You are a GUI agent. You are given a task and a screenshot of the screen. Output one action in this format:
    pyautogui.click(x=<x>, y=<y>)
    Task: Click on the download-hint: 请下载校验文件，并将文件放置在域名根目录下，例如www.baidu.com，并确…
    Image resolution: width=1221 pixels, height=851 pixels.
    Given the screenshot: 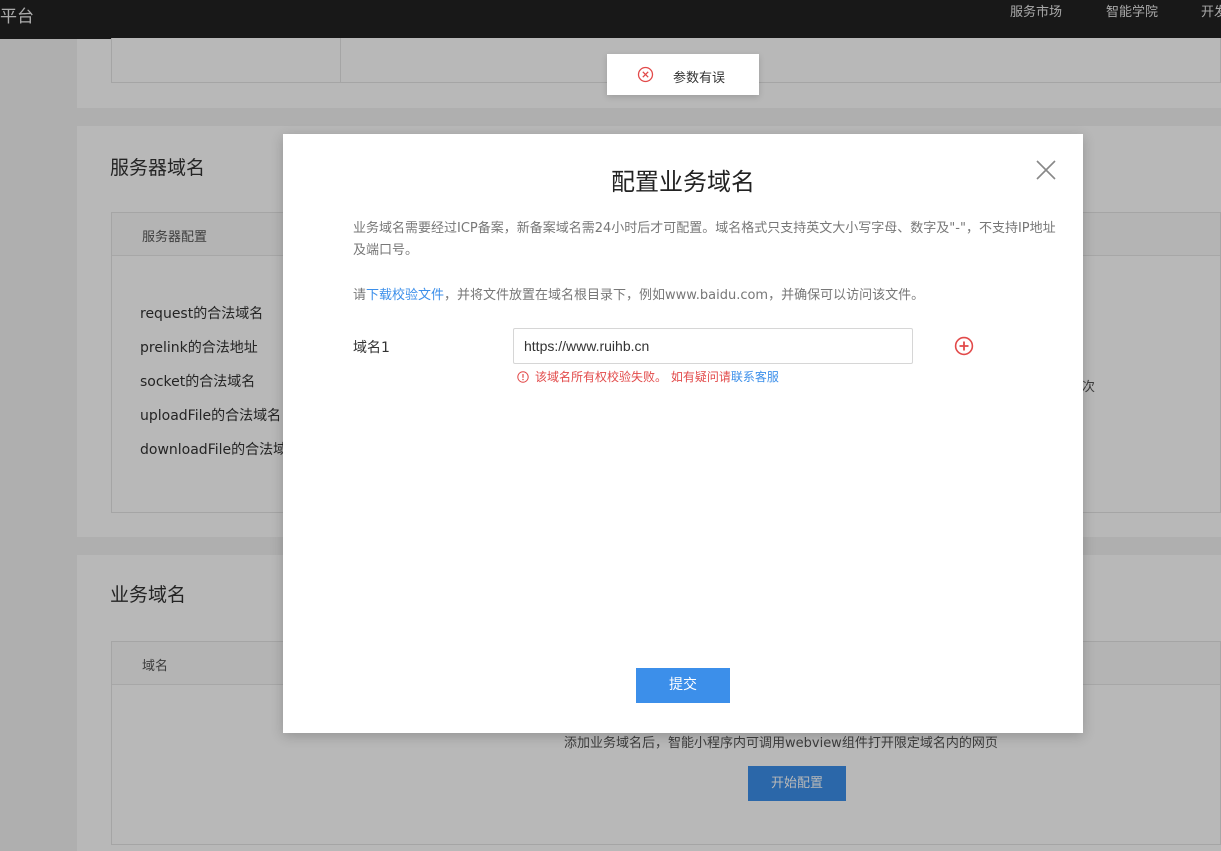 What is the action you would take?
    pyautogui.click(x=638, y=293)
    